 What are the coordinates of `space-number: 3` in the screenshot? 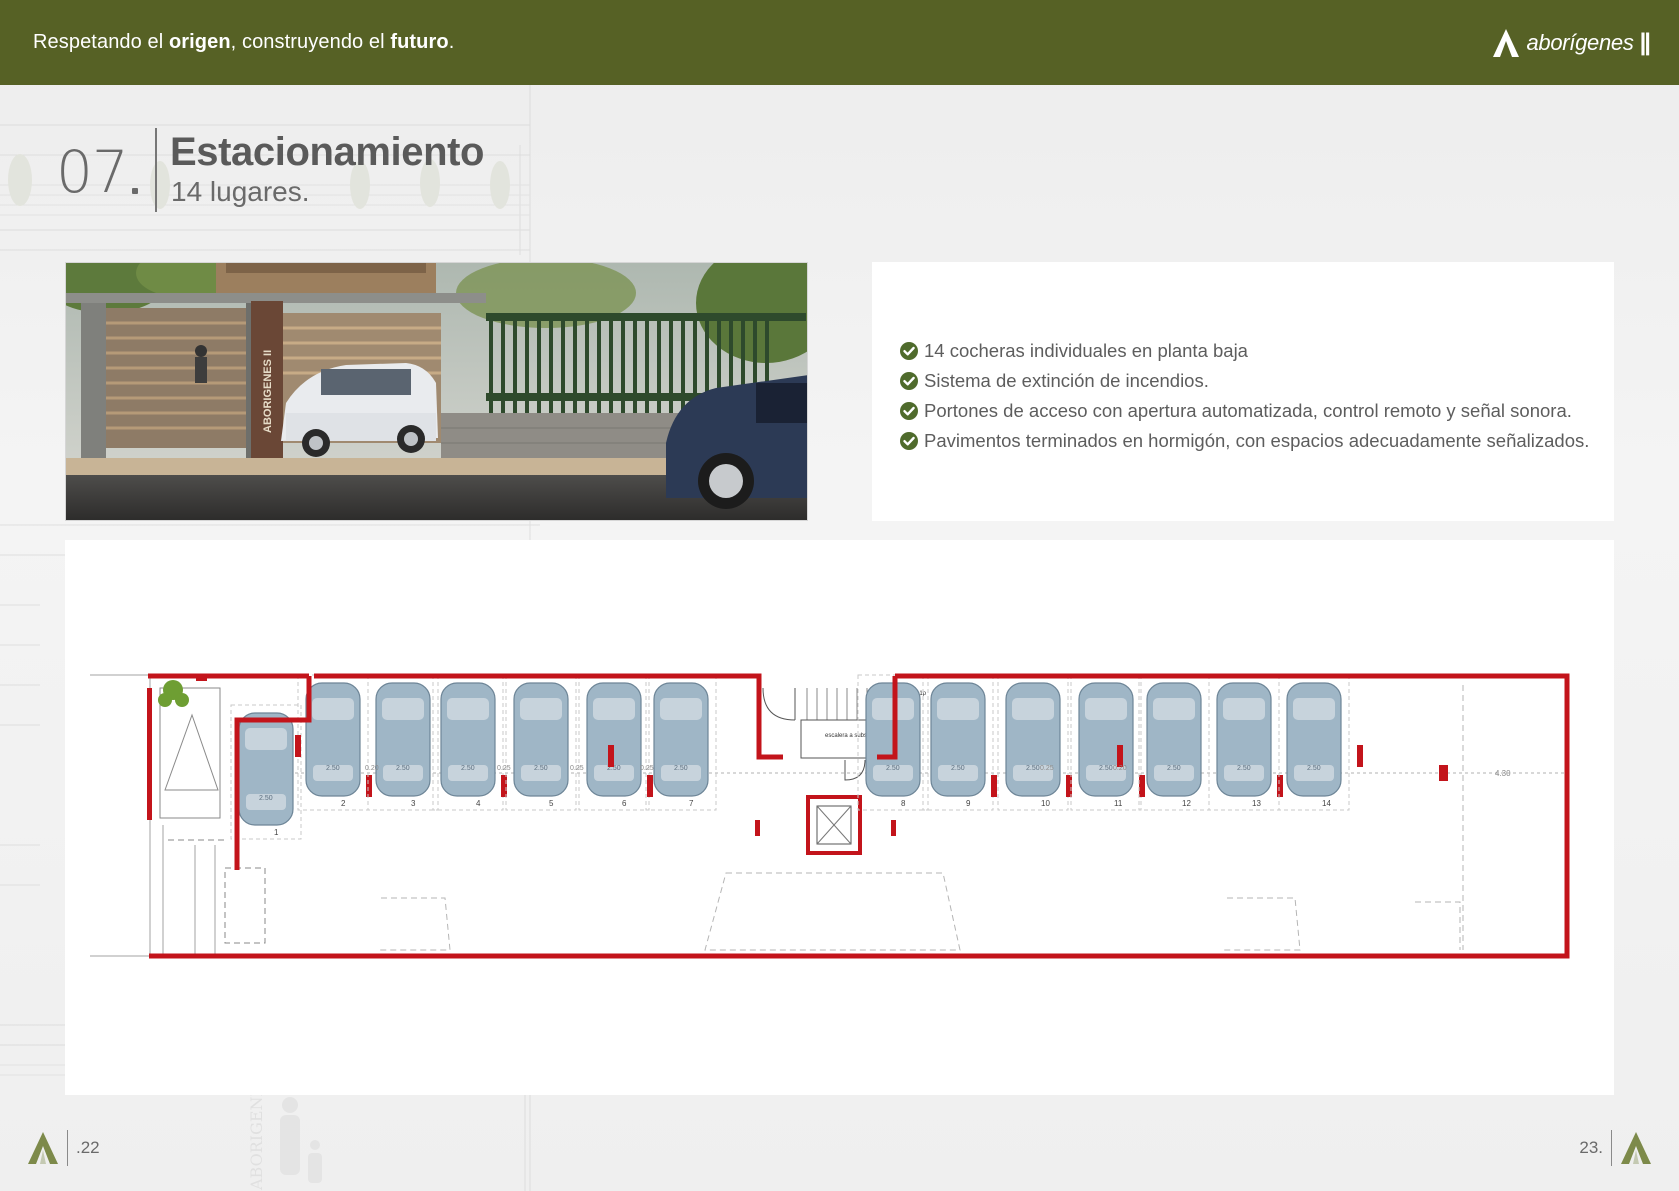 It's located at (413, 803).